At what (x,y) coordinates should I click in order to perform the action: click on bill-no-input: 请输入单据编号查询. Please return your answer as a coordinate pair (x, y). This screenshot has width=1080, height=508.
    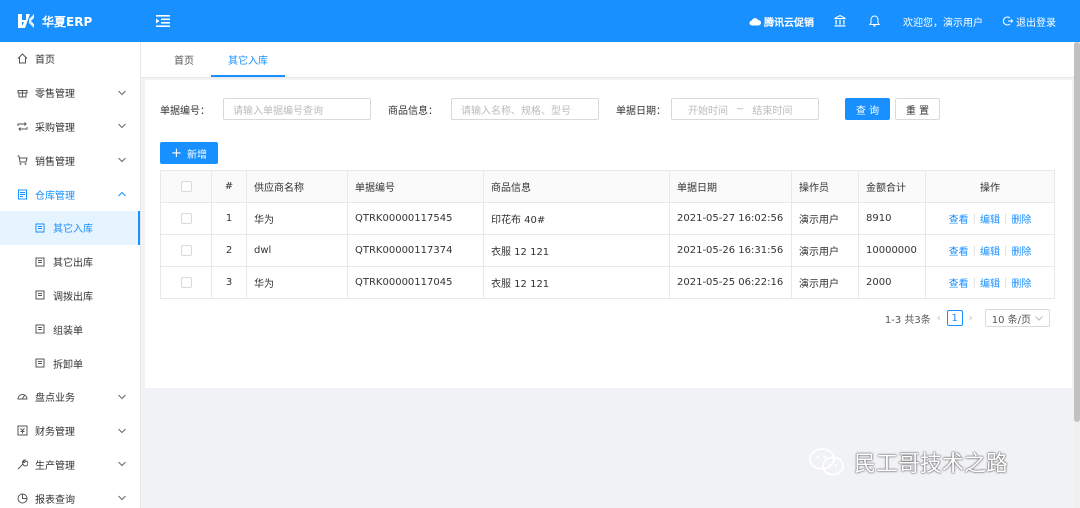
    Looking at the image, I should click on (297, 109).